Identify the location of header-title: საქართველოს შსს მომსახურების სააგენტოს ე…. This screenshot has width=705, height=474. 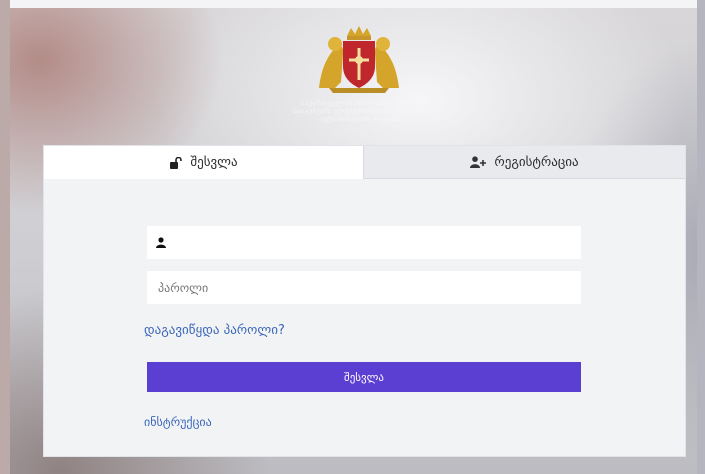
(360, 111).